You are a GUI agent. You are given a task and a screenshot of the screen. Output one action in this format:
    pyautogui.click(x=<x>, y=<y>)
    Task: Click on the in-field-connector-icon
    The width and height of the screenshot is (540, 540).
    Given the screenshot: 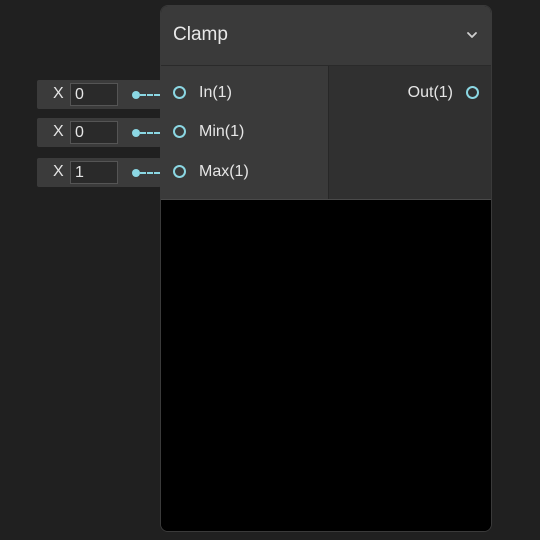 What is the action you would take?
    pyautogui.click(x=136, y=95)
    